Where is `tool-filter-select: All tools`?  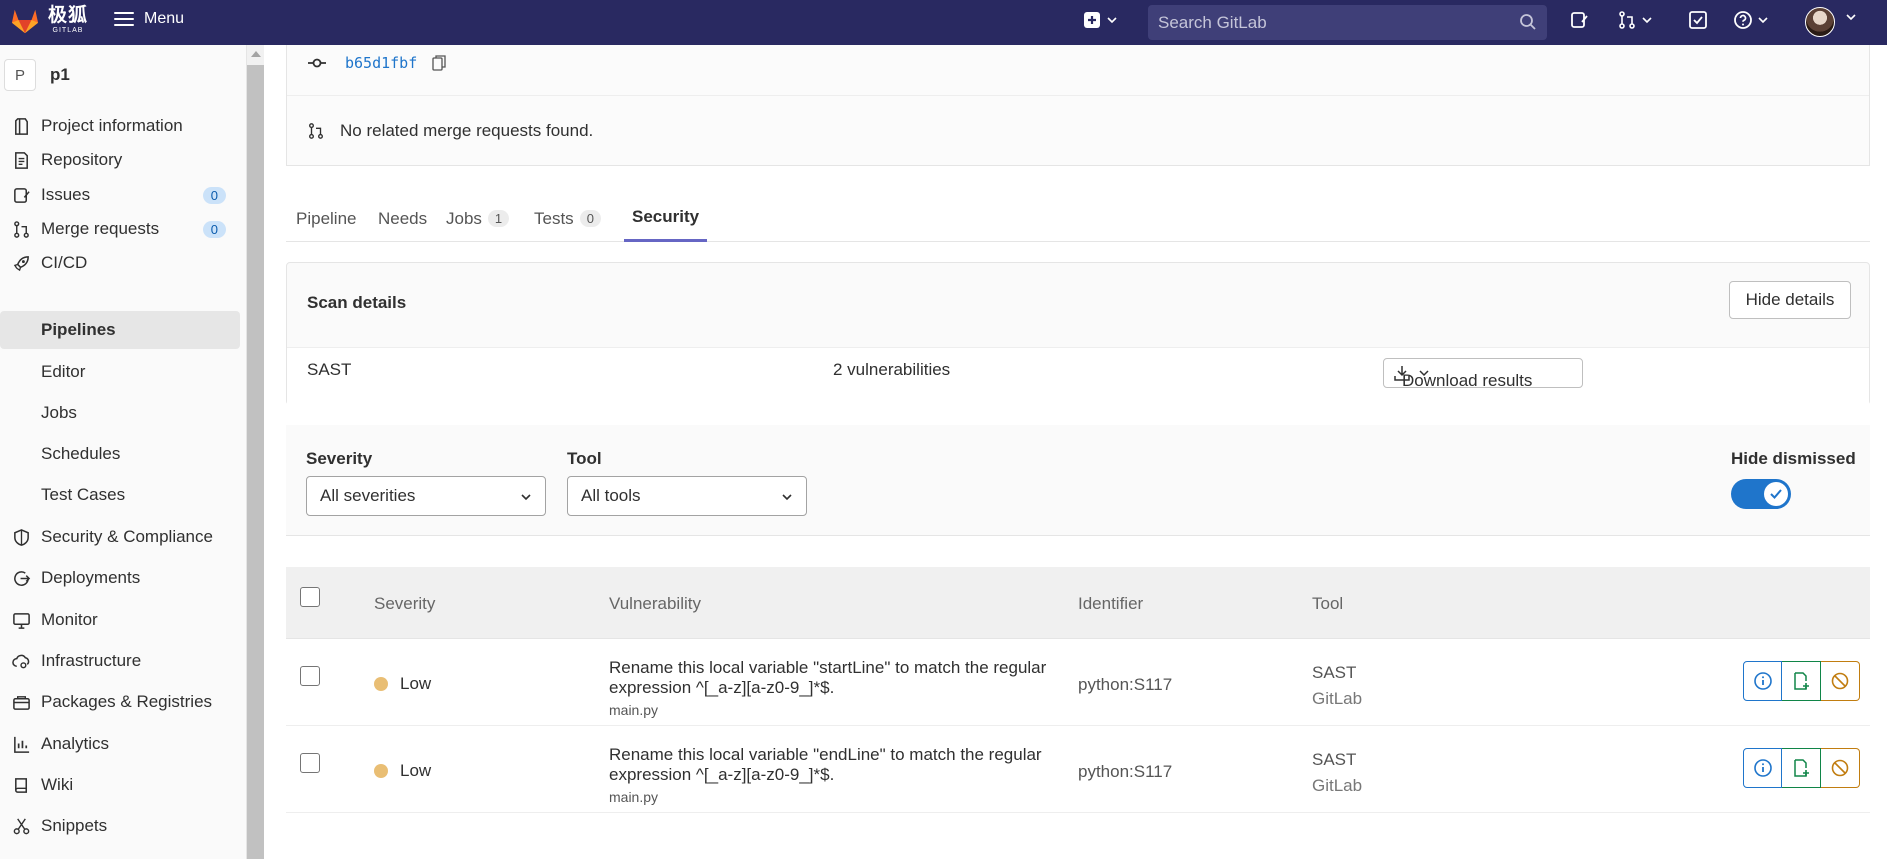 tool-filter-select: All tools is located at coordinates (687, 496).